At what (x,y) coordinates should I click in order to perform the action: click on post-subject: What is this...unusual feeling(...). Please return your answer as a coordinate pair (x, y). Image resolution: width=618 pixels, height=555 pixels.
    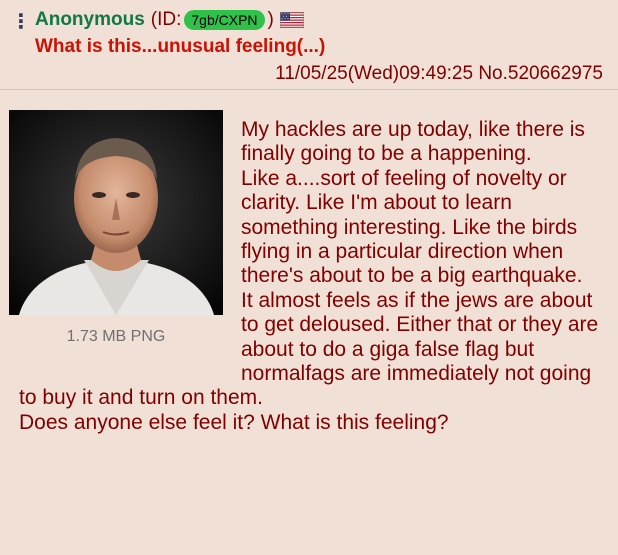
    Looking at the image, I should click on (180, 46).